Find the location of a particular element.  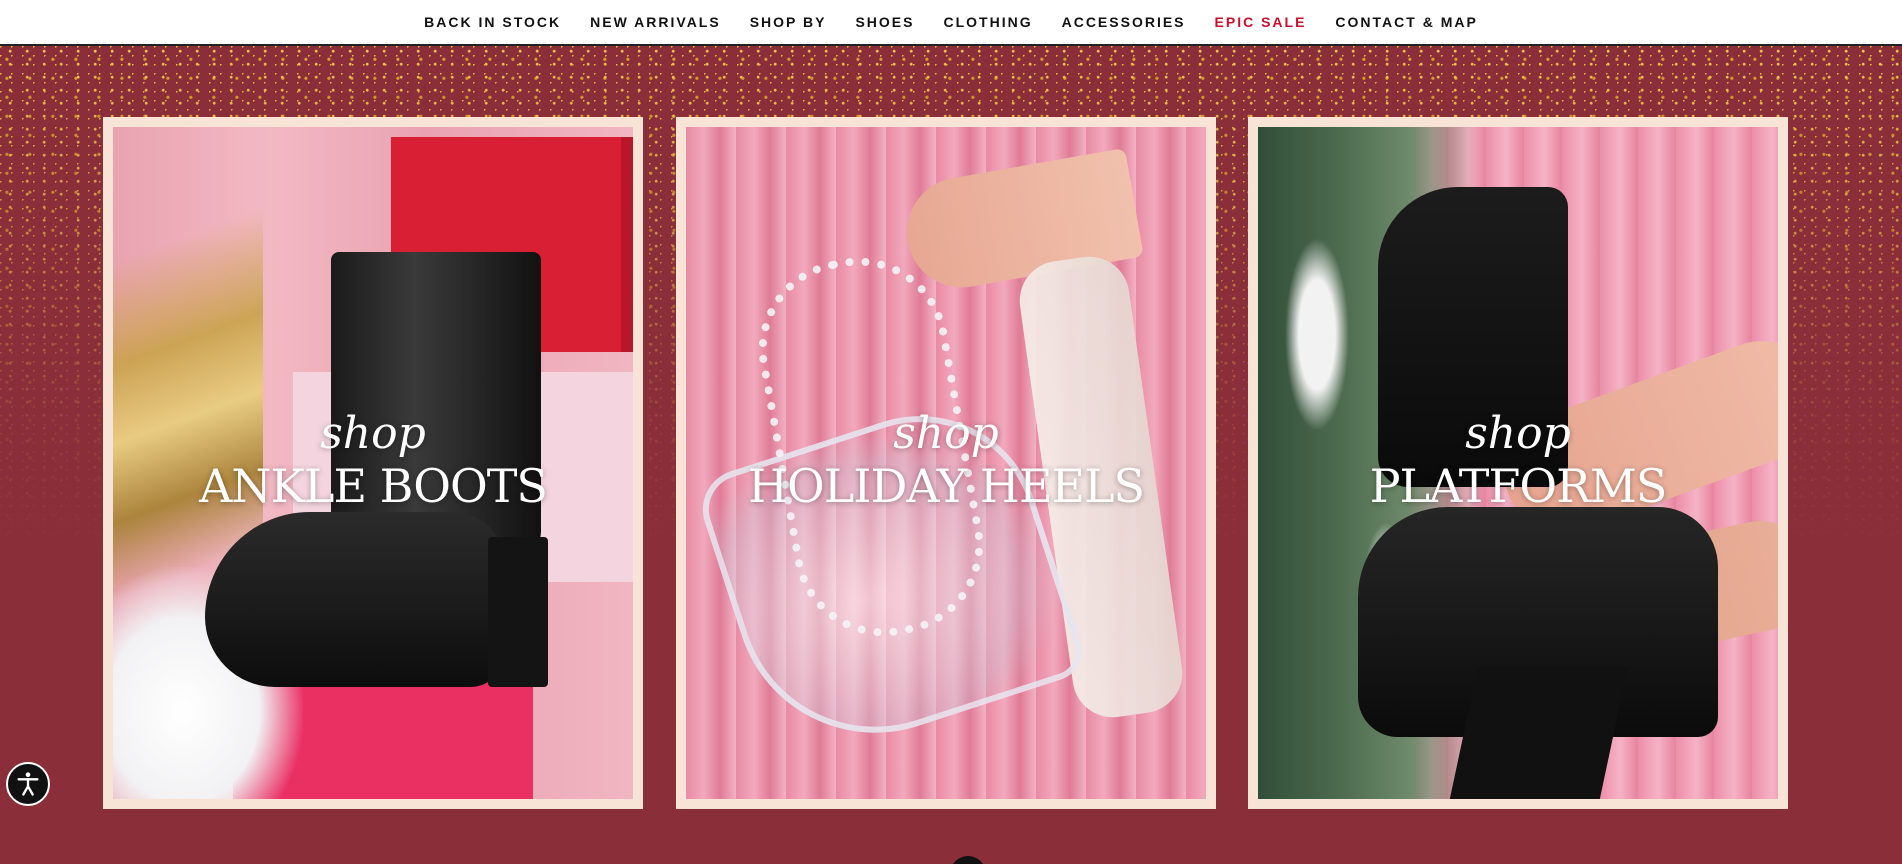

nav-epic-sale: EPIC SALE is located at coordinates (1261, 22).